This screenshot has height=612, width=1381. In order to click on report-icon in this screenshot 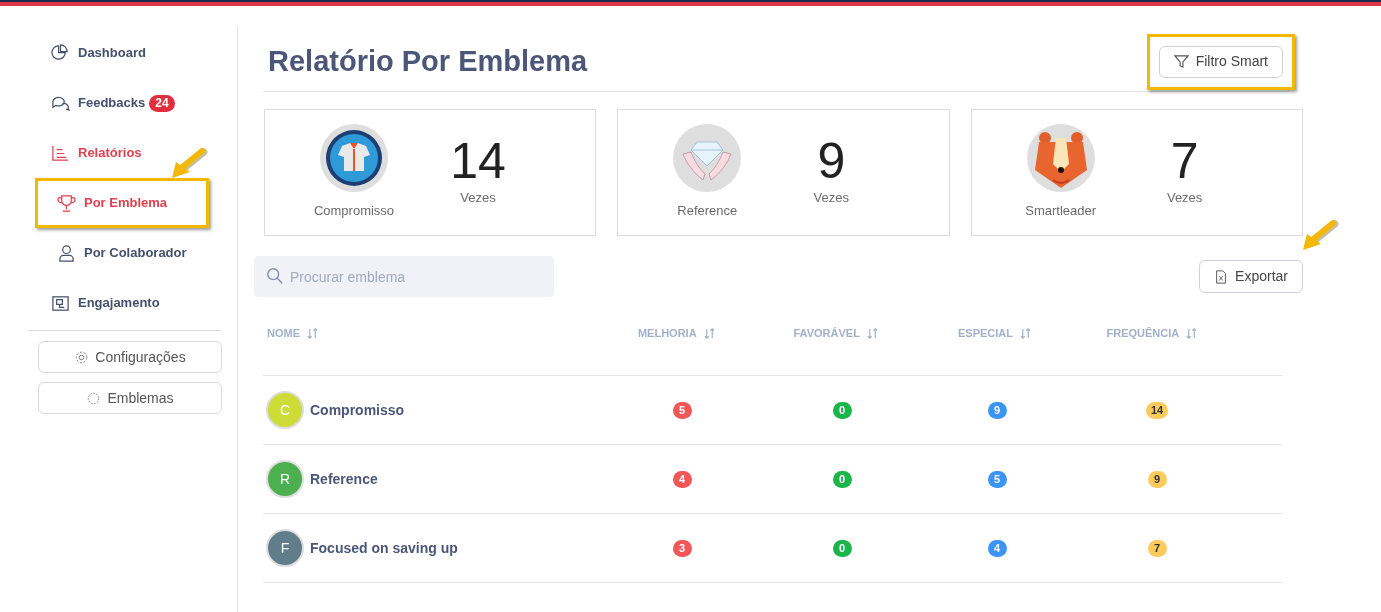, I will do `click(60, 153)`.